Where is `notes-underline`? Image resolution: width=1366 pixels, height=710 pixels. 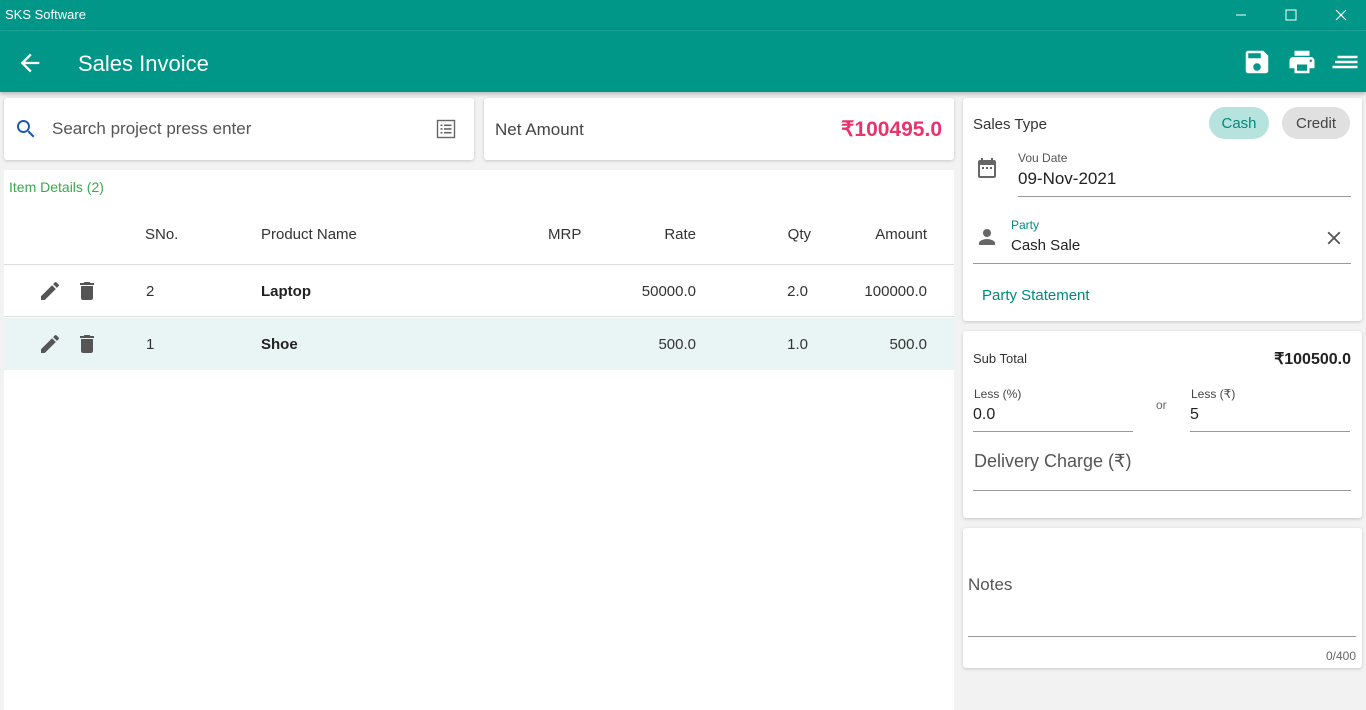 notes-underline is located at coordinates (1162, 636).